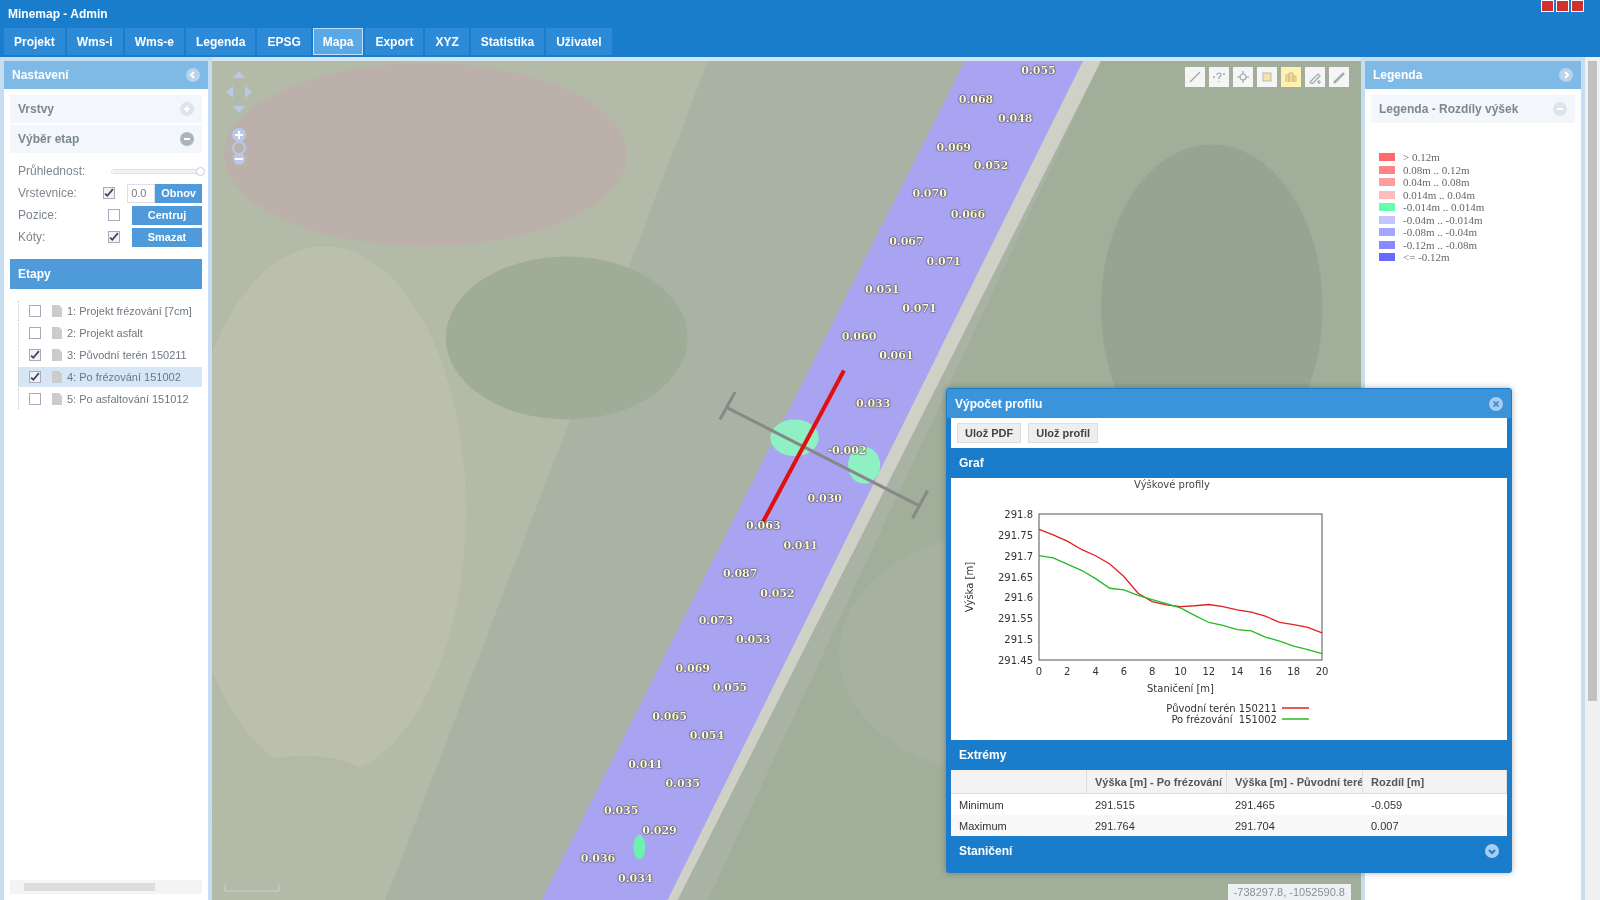 The image size is (1600, 900). What do you see at coordinates (1496, 403) in the screenshot?
I see `close-icon` at bounding box center [1496, 403].